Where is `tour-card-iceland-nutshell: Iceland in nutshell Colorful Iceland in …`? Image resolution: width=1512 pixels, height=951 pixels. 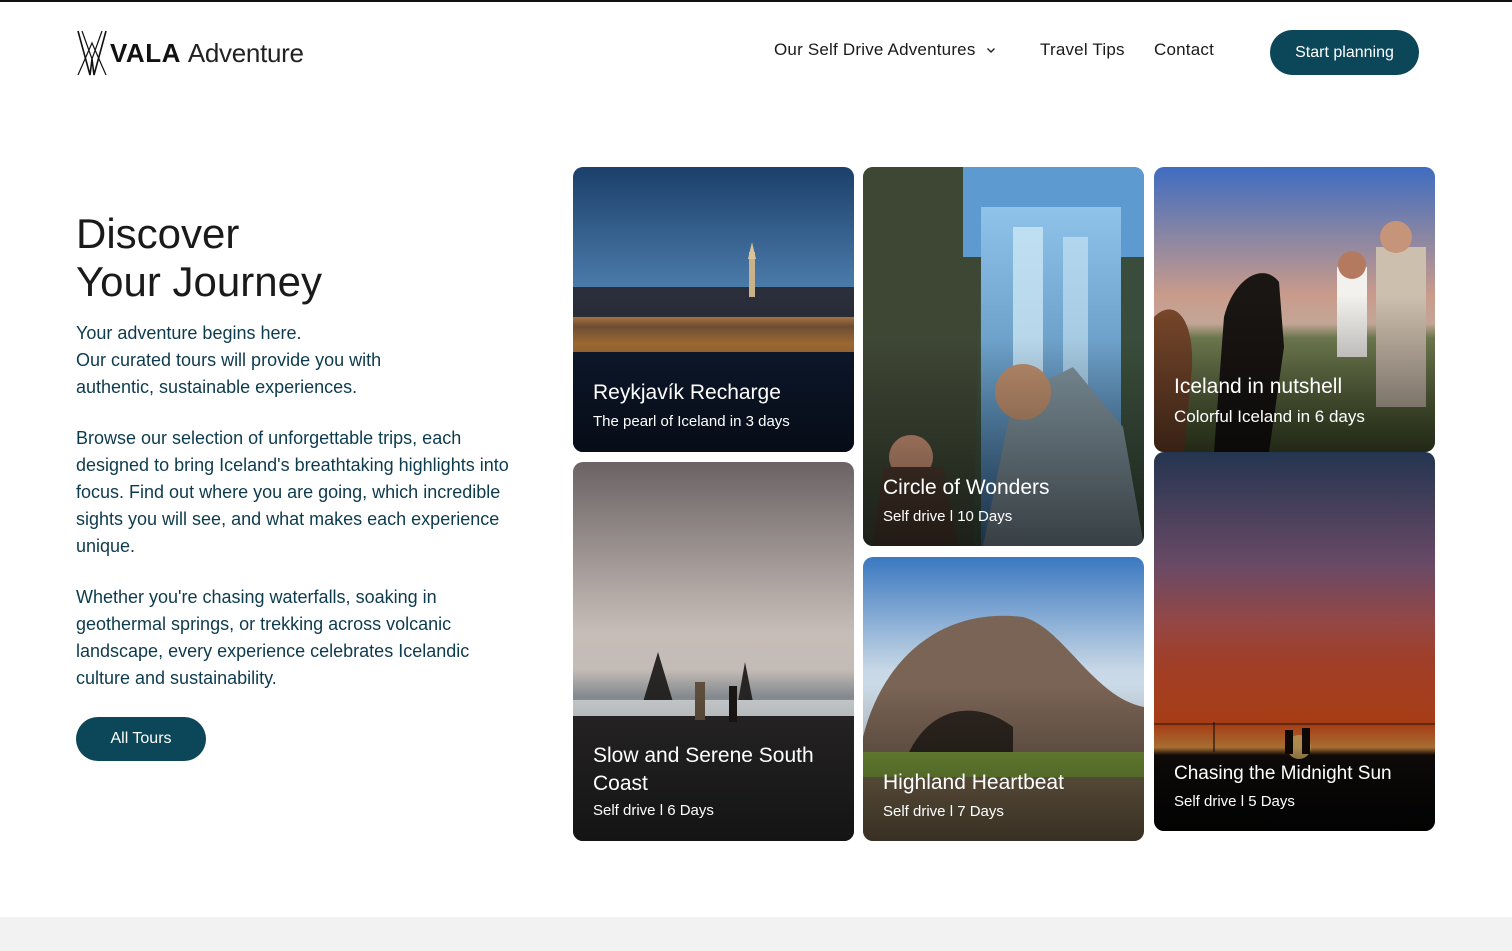
tour-card-iceland-nutshell: Iceland in nutshell Colorful Iceland in … is located at coordinates (1294, 309).